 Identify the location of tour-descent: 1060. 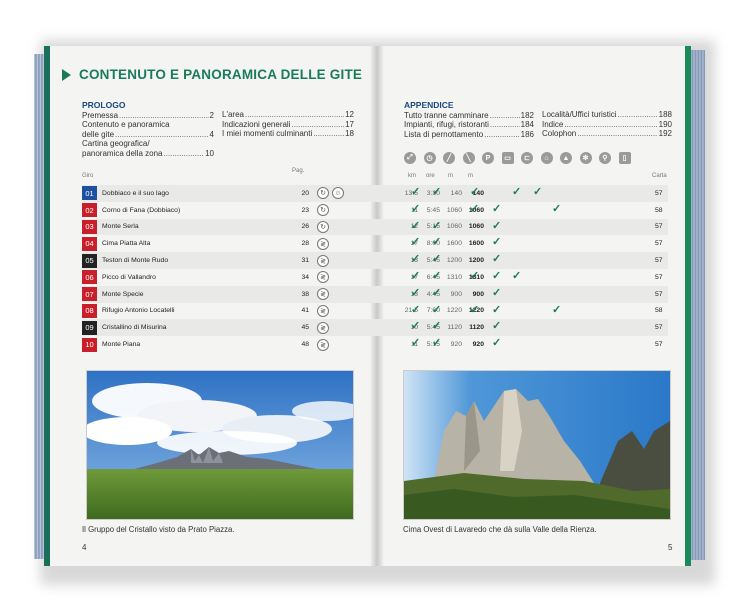
(476, 227).